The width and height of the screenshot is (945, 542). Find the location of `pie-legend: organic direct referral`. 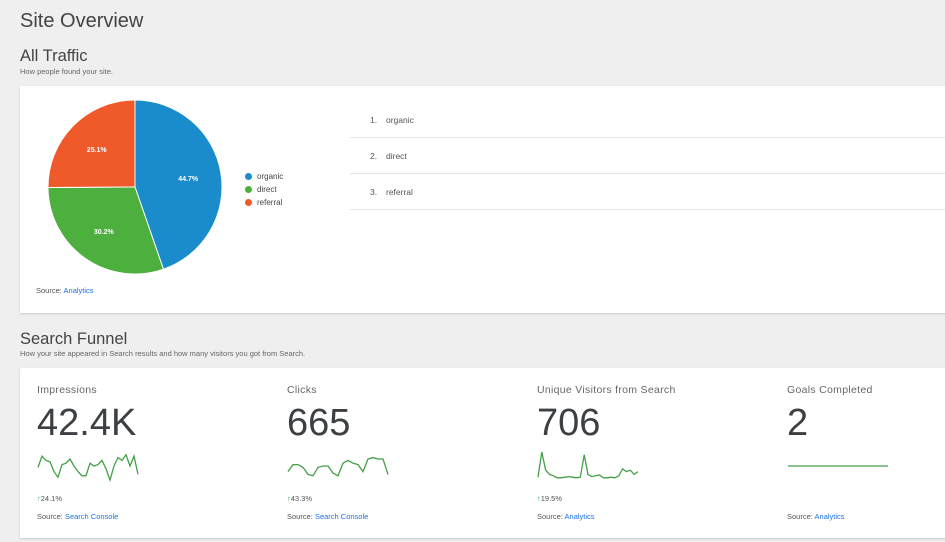

pie-legend: organic direct referral is located at coordinates (264, 189).